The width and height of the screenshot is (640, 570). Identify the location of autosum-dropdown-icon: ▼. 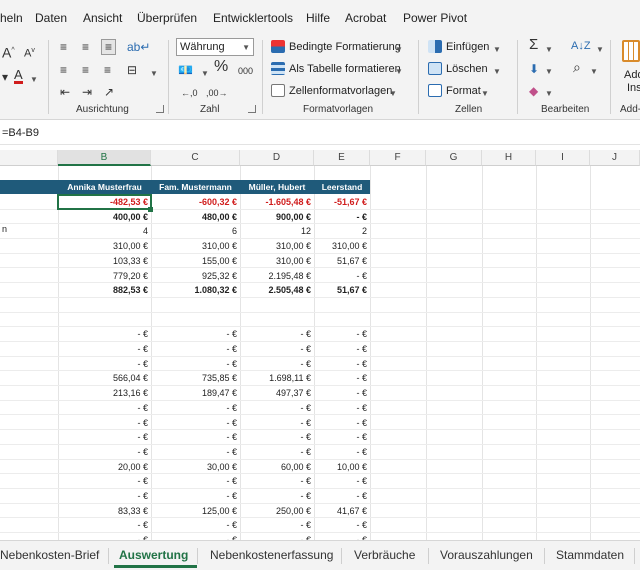
(549, 50).